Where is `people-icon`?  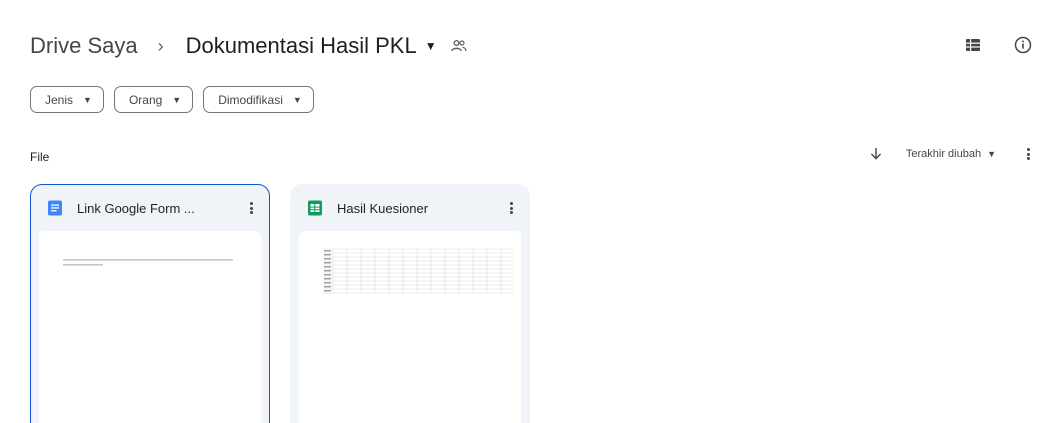 people-icon is located at coordinates (458, 46).